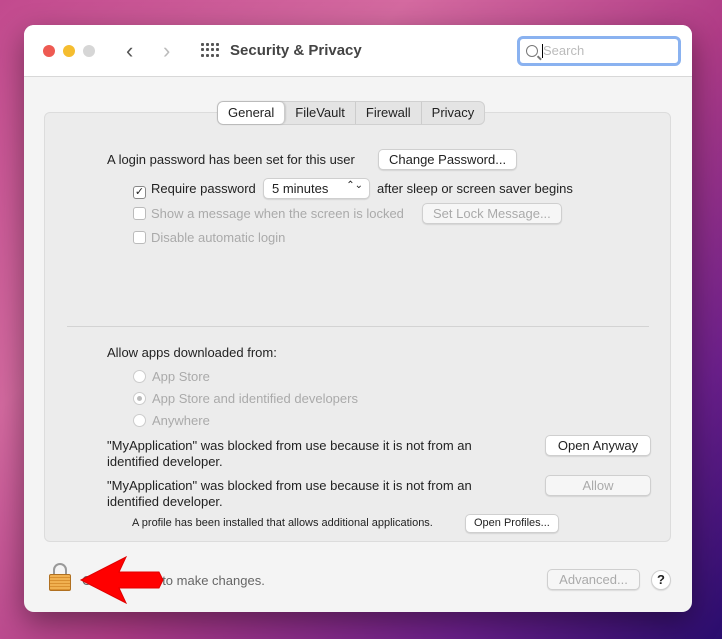 The width and height of the screenshot is (722, 639). What do you see at coordinates (599, 51) in the screenshot?
I see `search-input: Search` at bounding box center [599, 51].